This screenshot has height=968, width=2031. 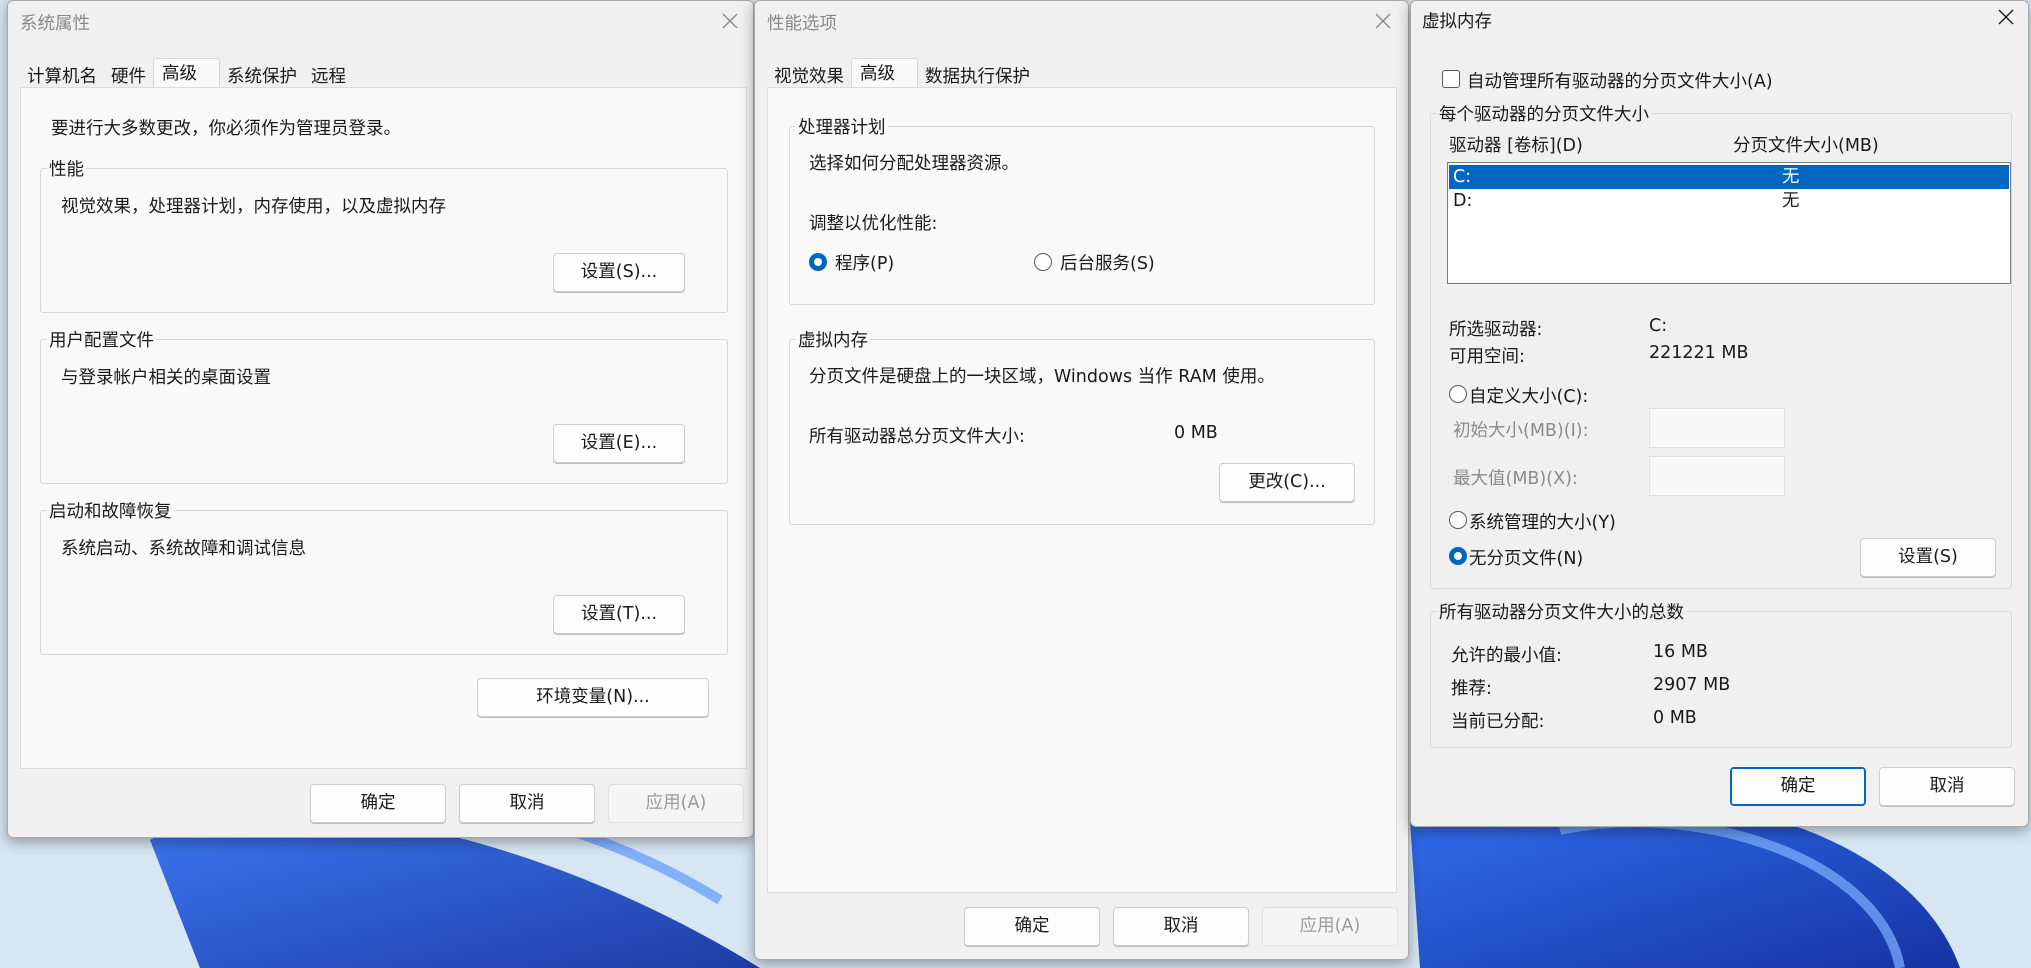 I want to click on programs-radio, so click(x=818, y=262).